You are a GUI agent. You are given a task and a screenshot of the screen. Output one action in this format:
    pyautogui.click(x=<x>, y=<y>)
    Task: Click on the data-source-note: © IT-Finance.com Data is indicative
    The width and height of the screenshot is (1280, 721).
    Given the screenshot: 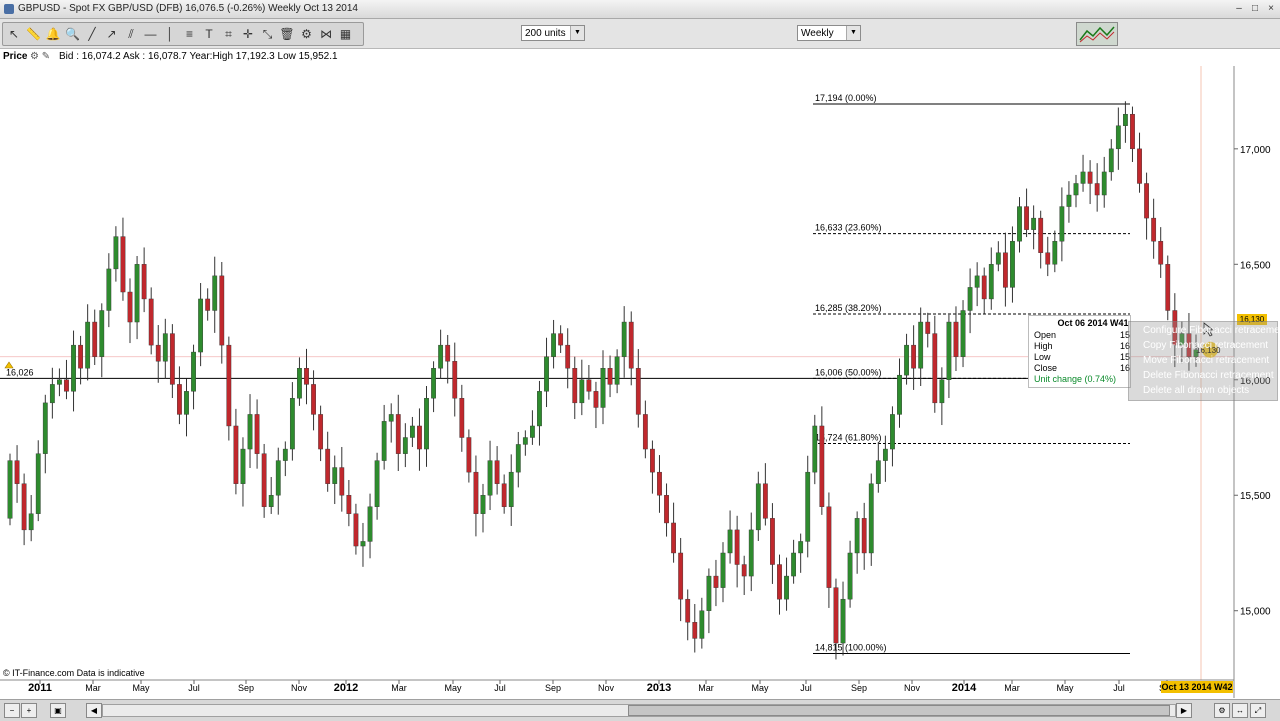 What is the action you would take?
    pyautogui.click(x=74, y=673)
    